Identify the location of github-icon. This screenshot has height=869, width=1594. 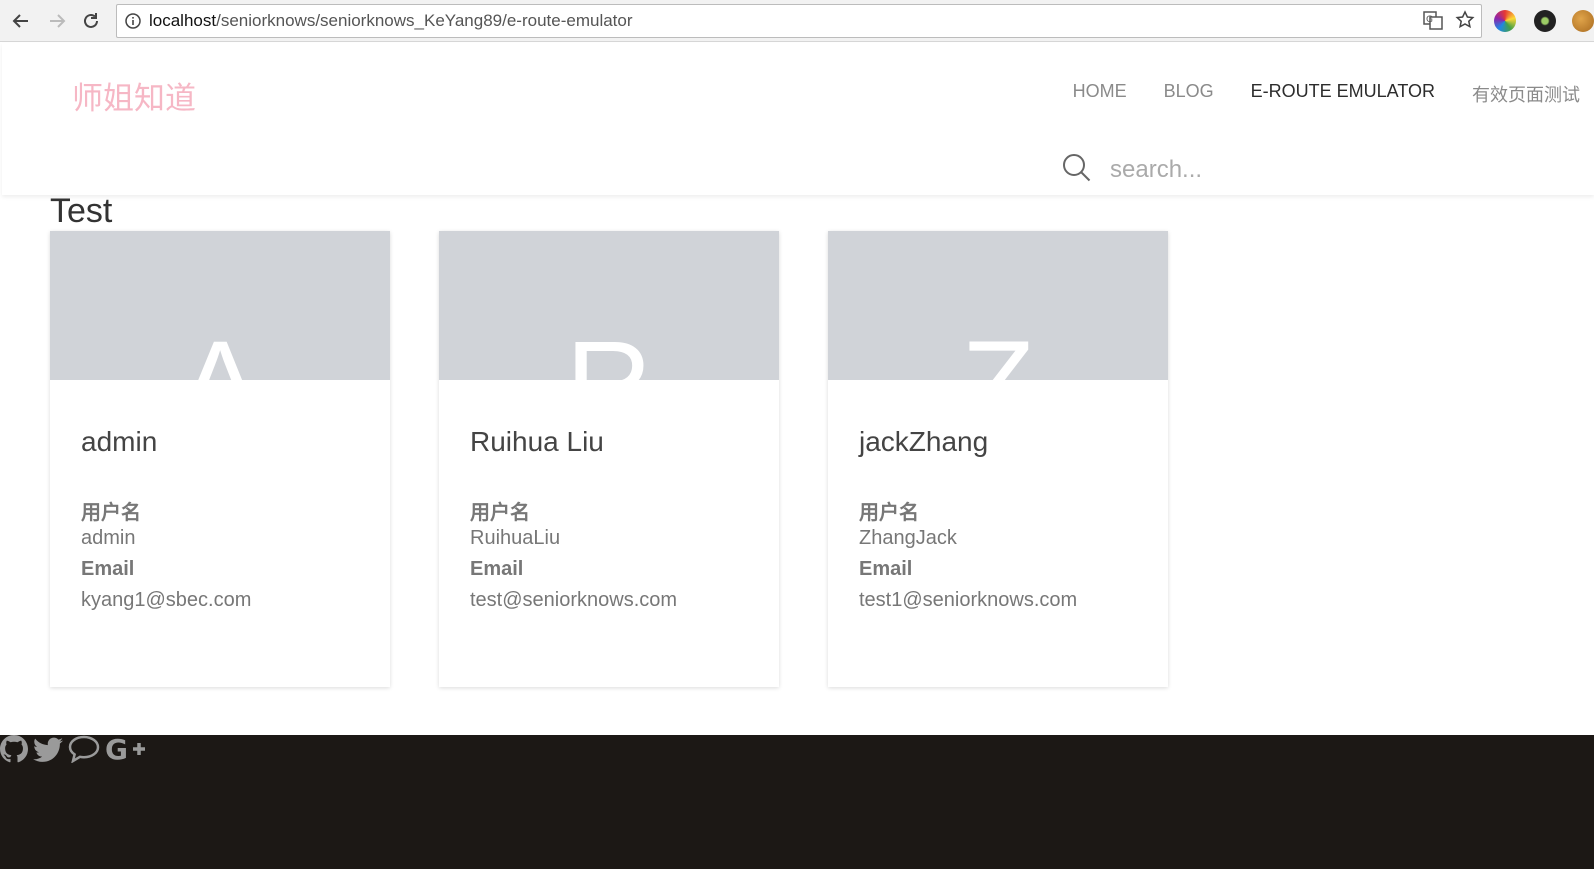
(16, 751).